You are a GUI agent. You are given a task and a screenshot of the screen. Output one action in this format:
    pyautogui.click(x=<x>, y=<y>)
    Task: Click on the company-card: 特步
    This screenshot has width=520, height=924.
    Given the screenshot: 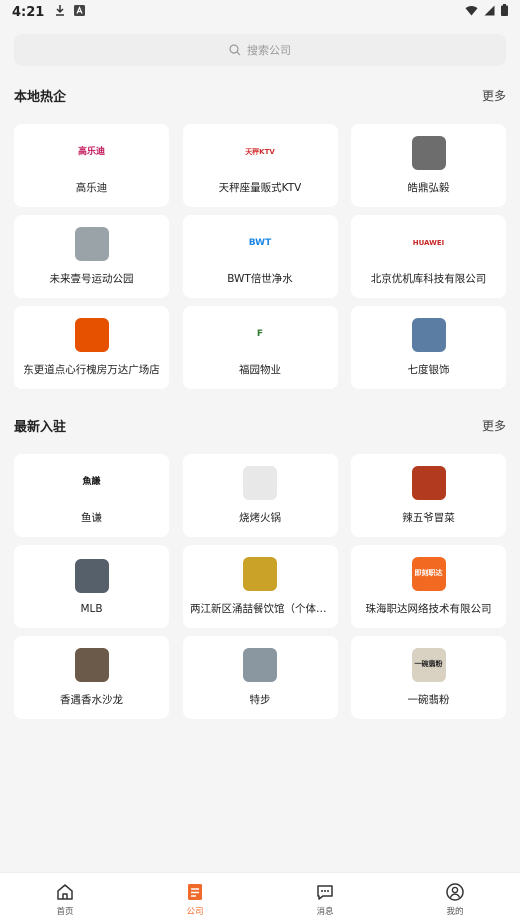 What is the action you would take?
    pyautogui.click(x=260, y=677)
    